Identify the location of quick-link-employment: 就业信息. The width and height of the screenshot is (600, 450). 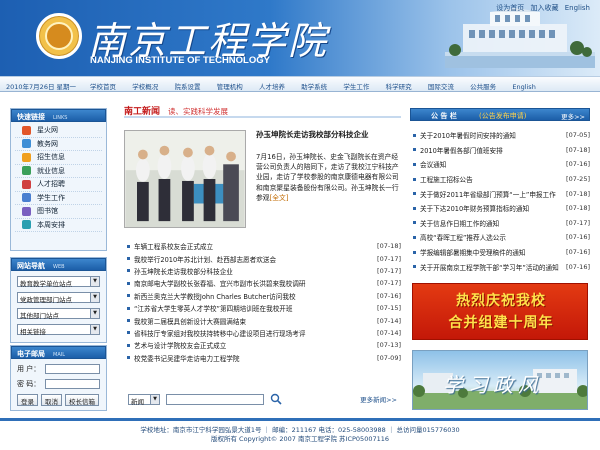
(58, 171).